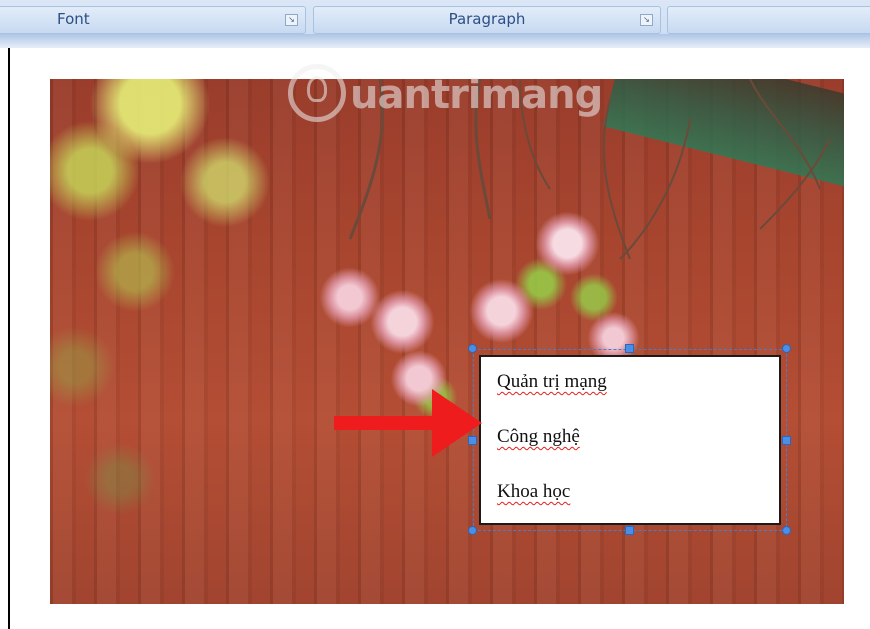  I want to click on resize-handle-bottom, so click(629, 530).